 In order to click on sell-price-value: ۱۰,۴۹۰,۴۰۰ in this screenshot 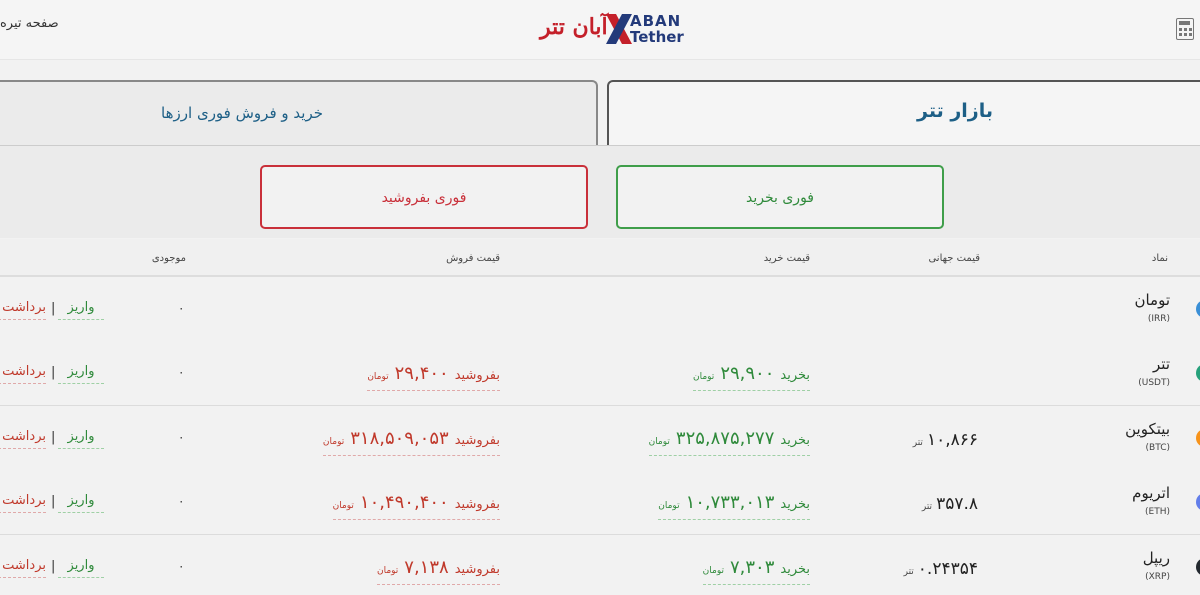, I will do `click(404, 502)`.